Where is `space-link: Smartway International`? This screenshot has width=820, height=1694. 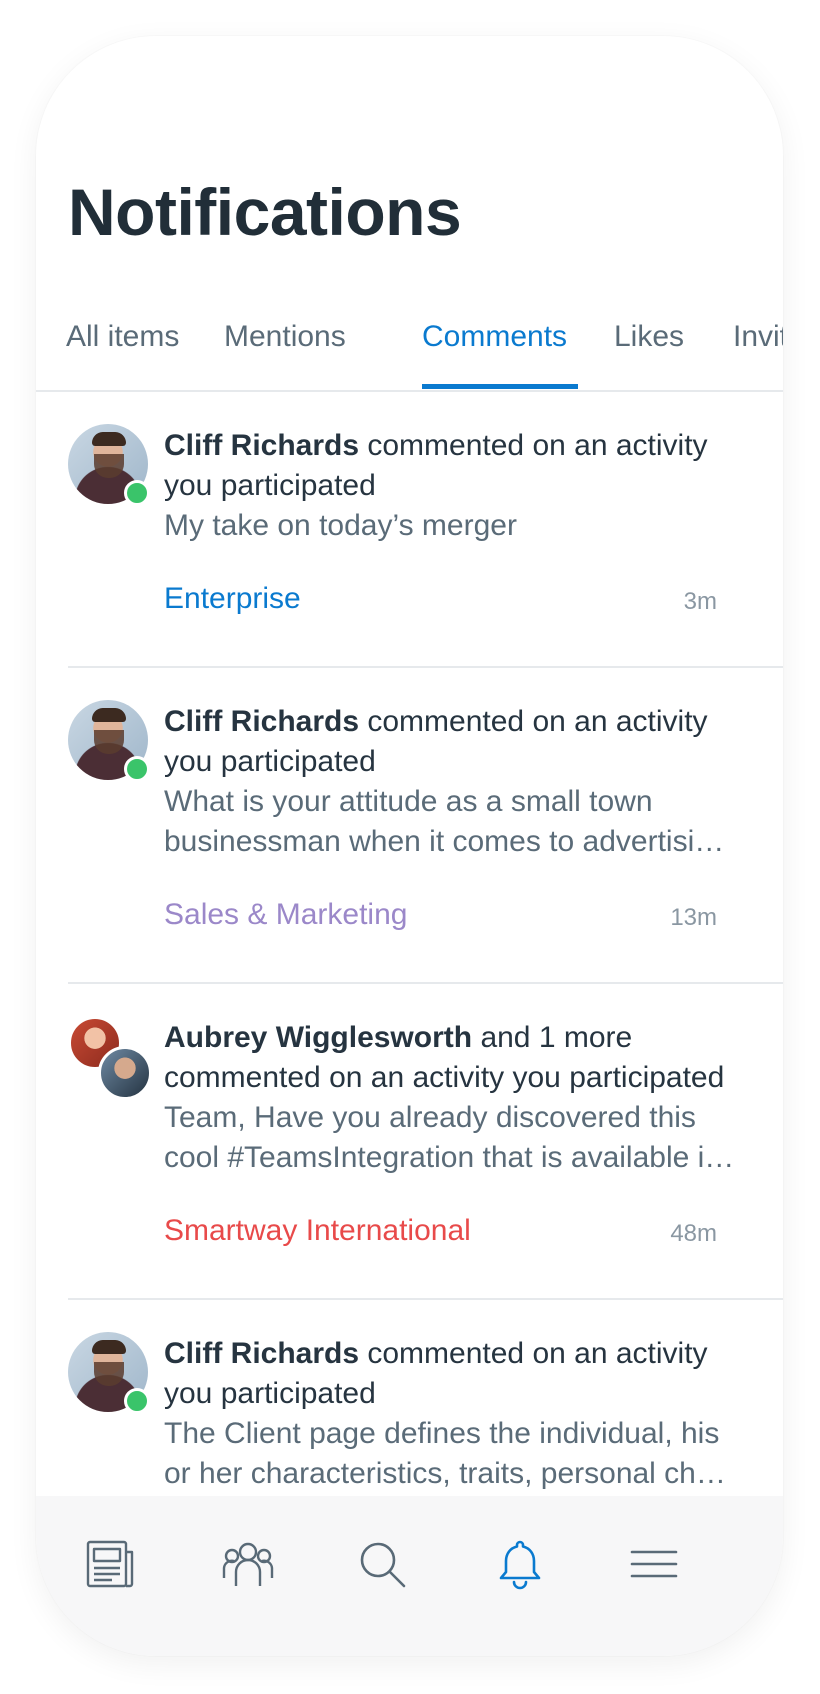
space-link: Smartway International is located at coordinates (317, 1231).